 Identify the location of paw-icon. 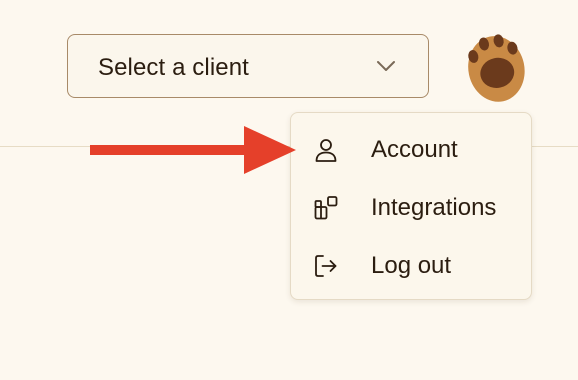
(496, 68).